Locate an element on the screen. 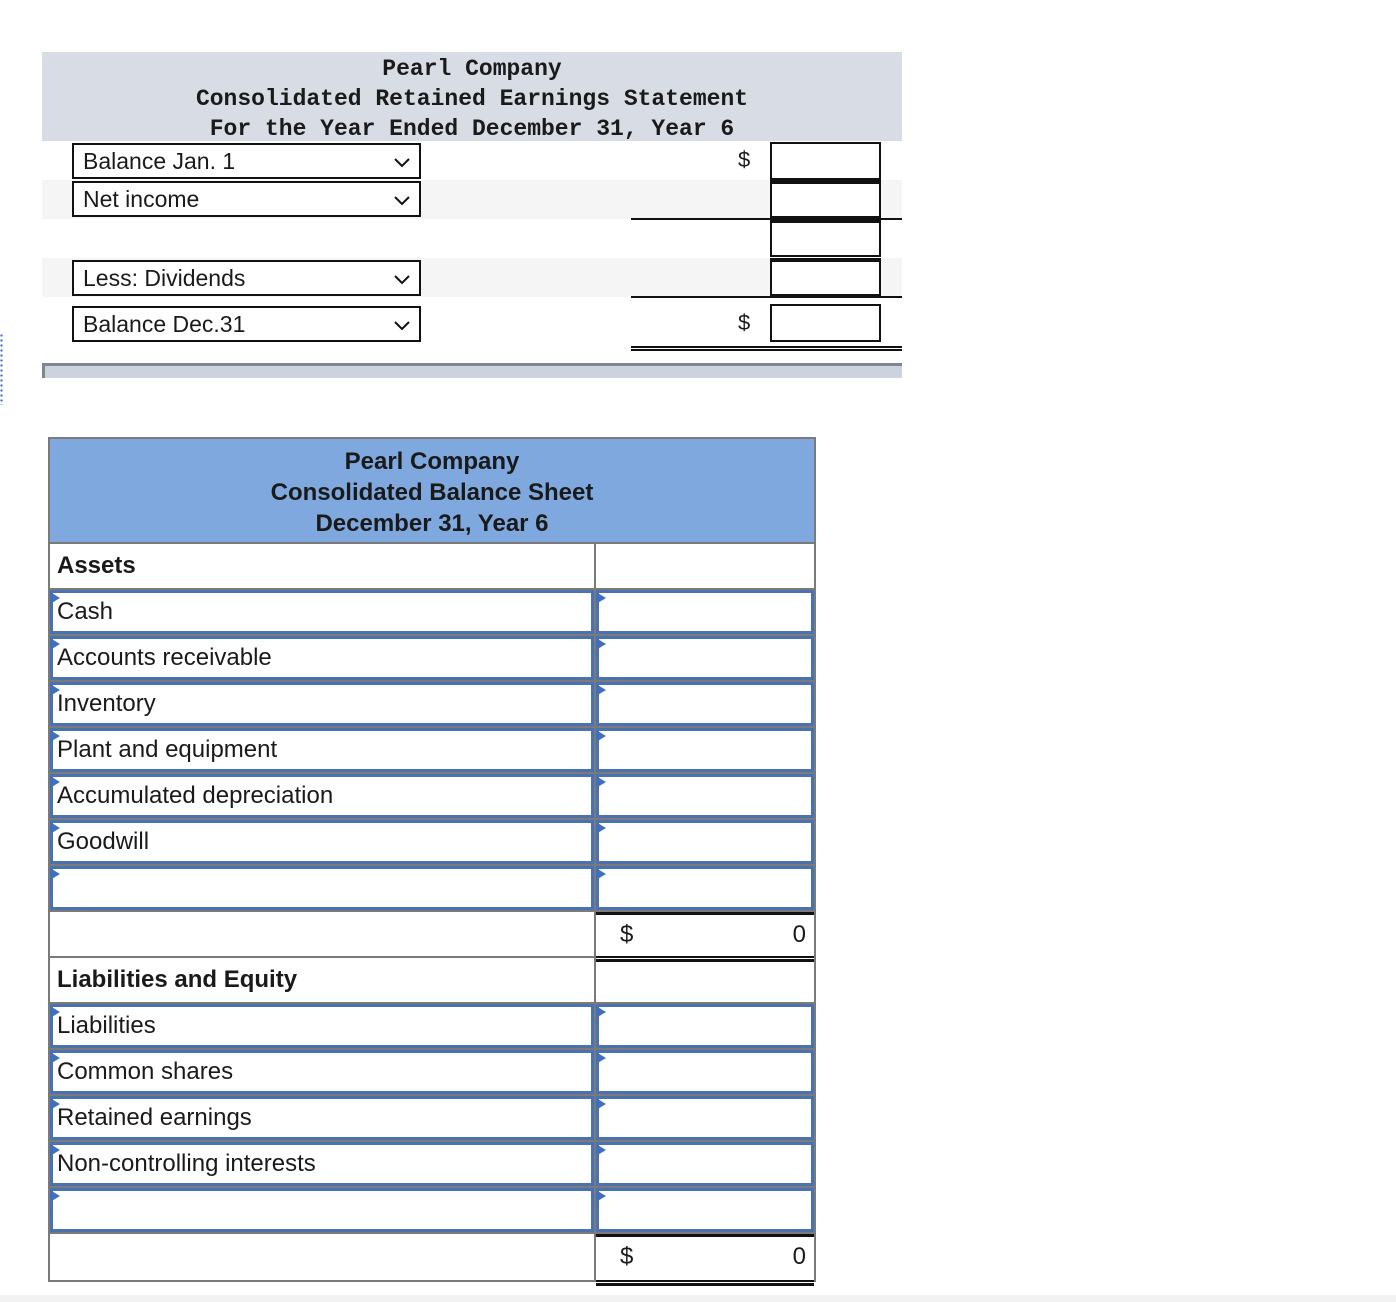 The image size is (1396, 1302). asset-label-input is located at coordinates (322, 888).